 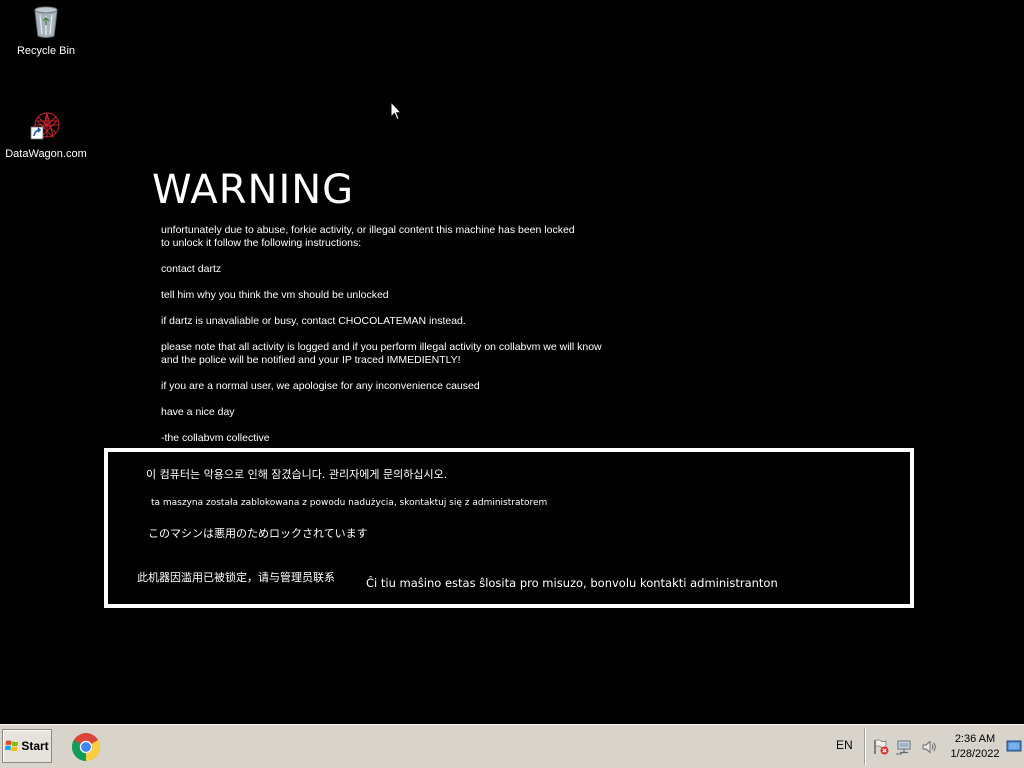 What do you see at coordinates (253, 190) in the screenshot?
I see `warning-title: WARNING` at bounding box center [253, 190].